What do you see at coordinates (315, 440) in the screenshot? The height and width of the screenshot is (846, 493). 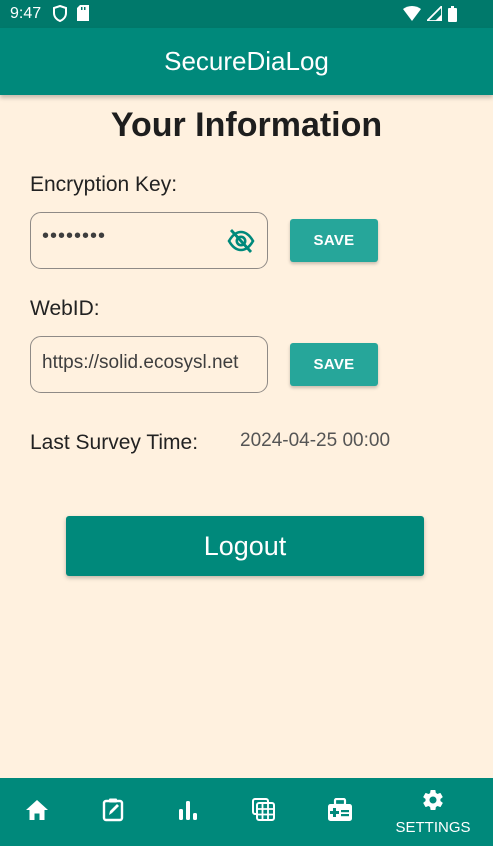 I see `last-survey-value: 2024-04-25 00:00` at bounding box center [315, 440].